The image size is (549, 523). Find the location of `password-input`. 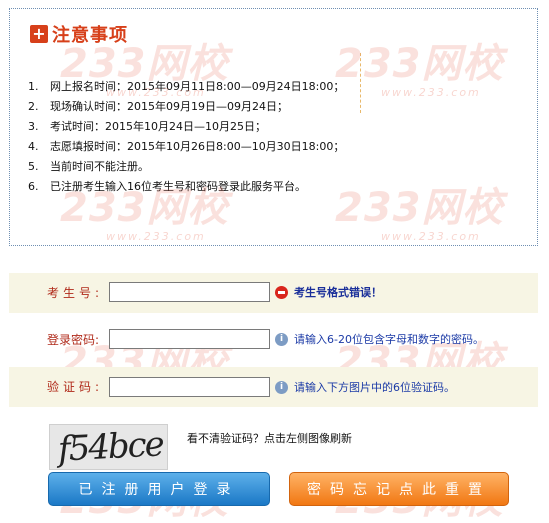

password-input is located at coordinates (189, 339).